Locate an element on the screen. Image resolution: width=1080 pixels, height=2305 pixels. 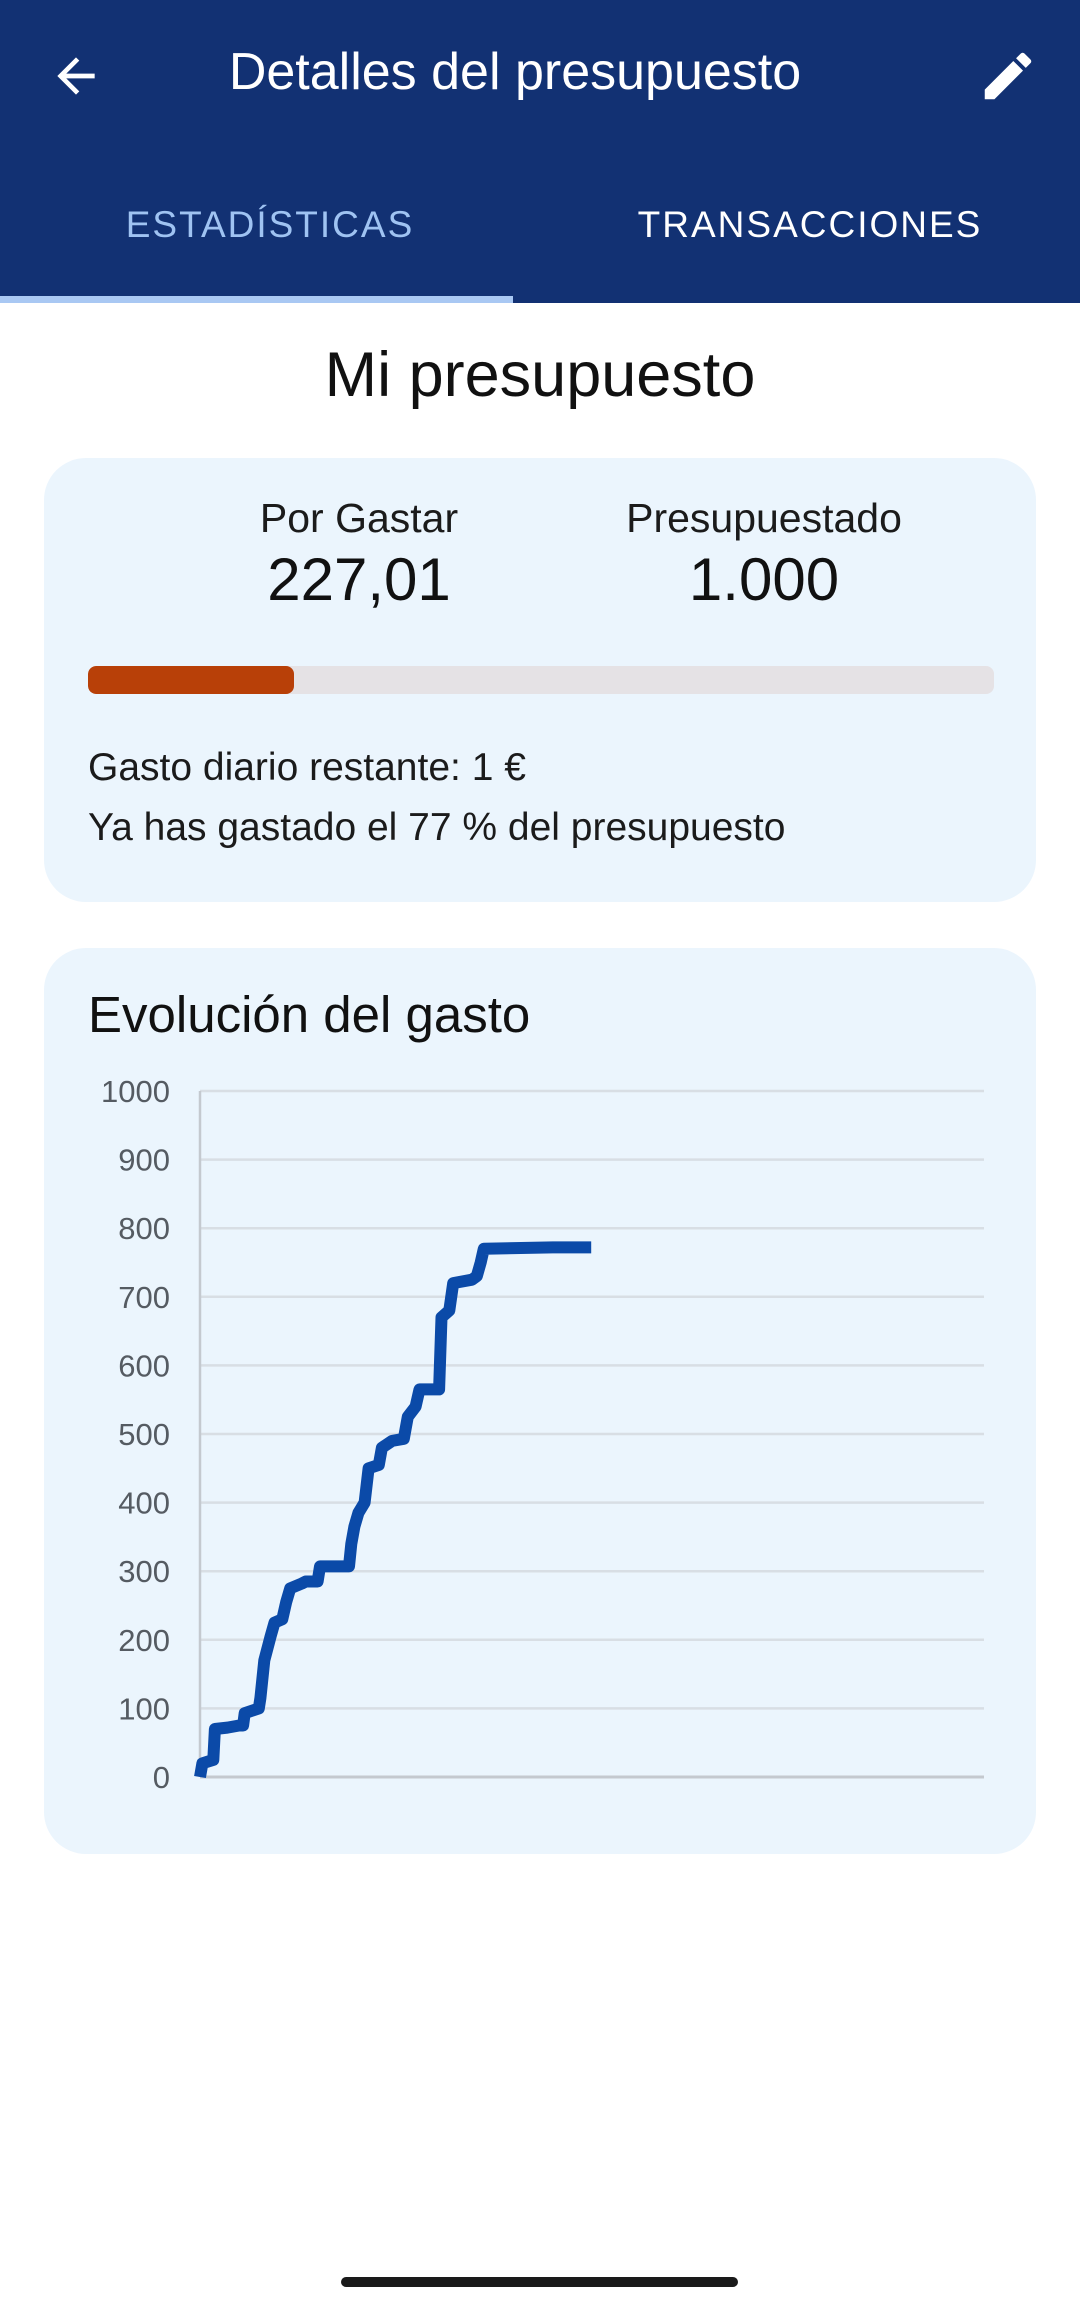
back-button is located at coordinates (76, 76).